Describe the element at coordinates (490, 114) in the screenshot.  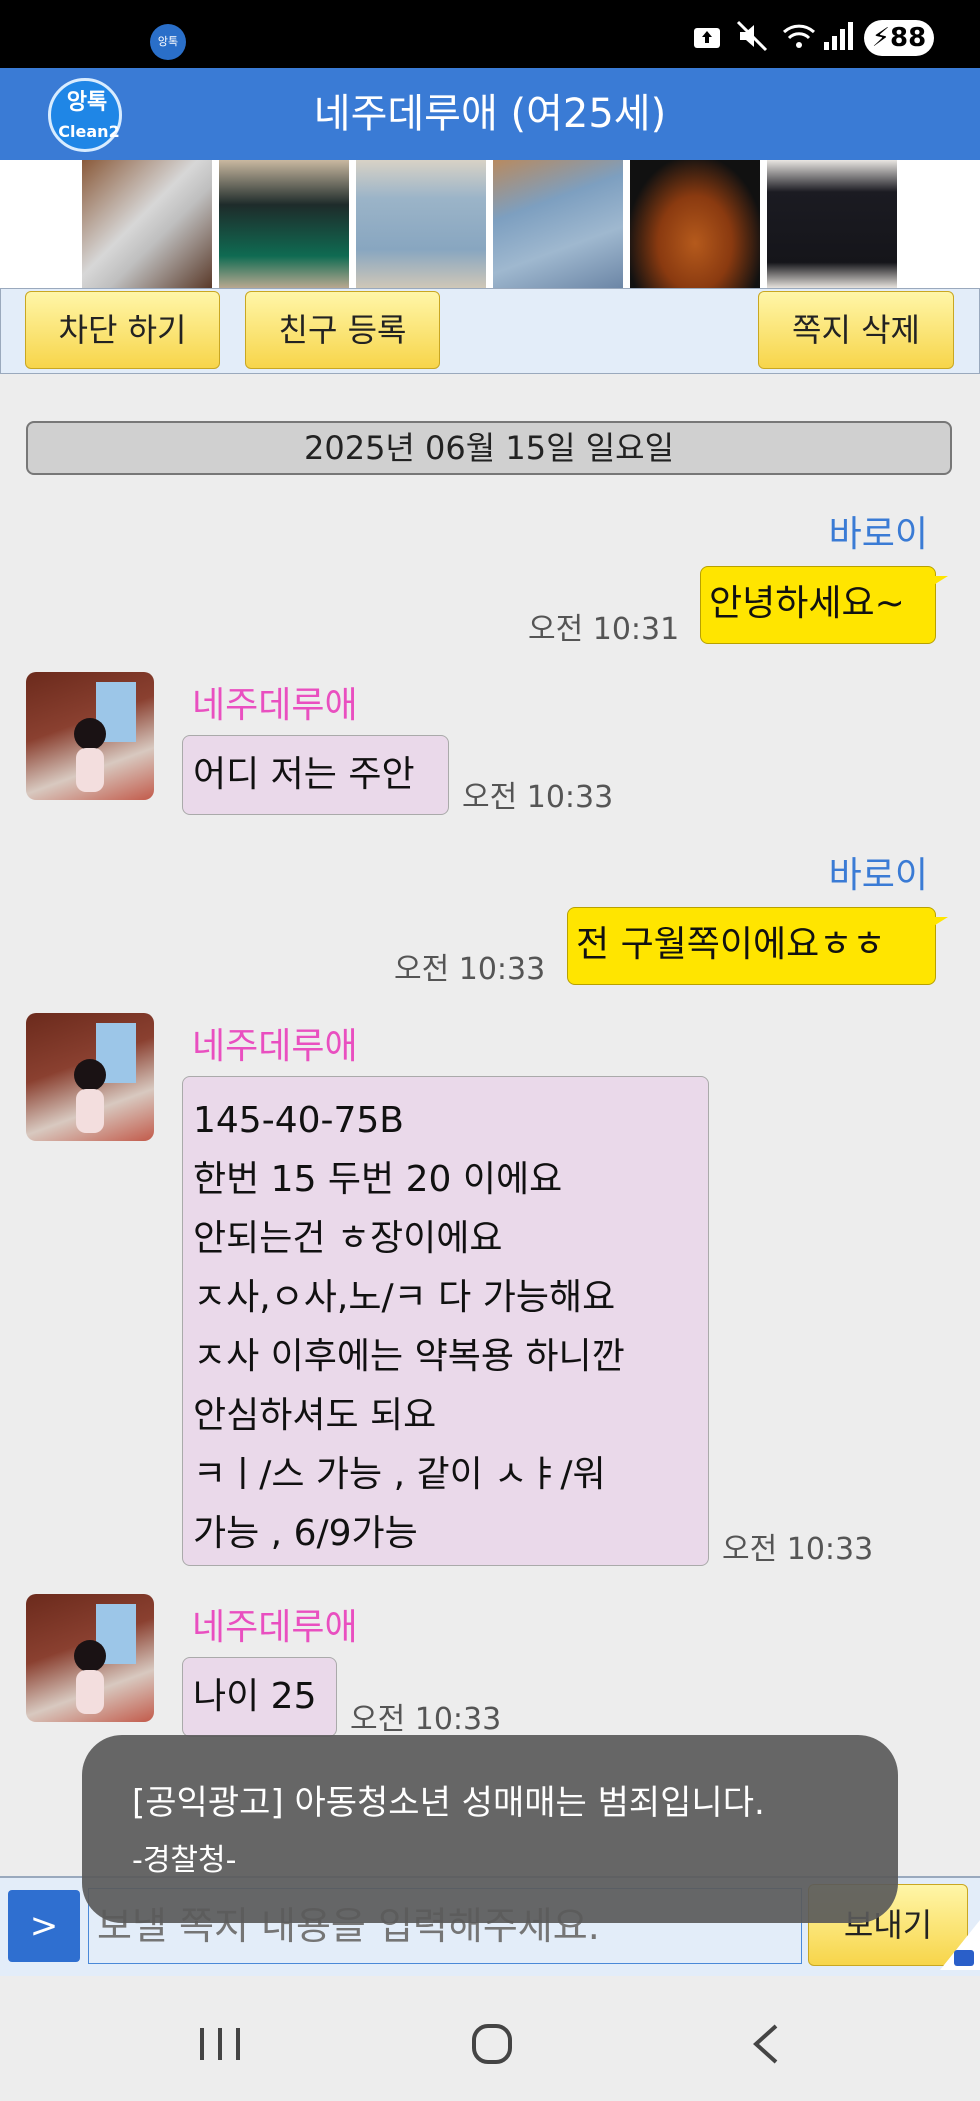
I see `page-title: 네주데루애 (여25세)` at that location.